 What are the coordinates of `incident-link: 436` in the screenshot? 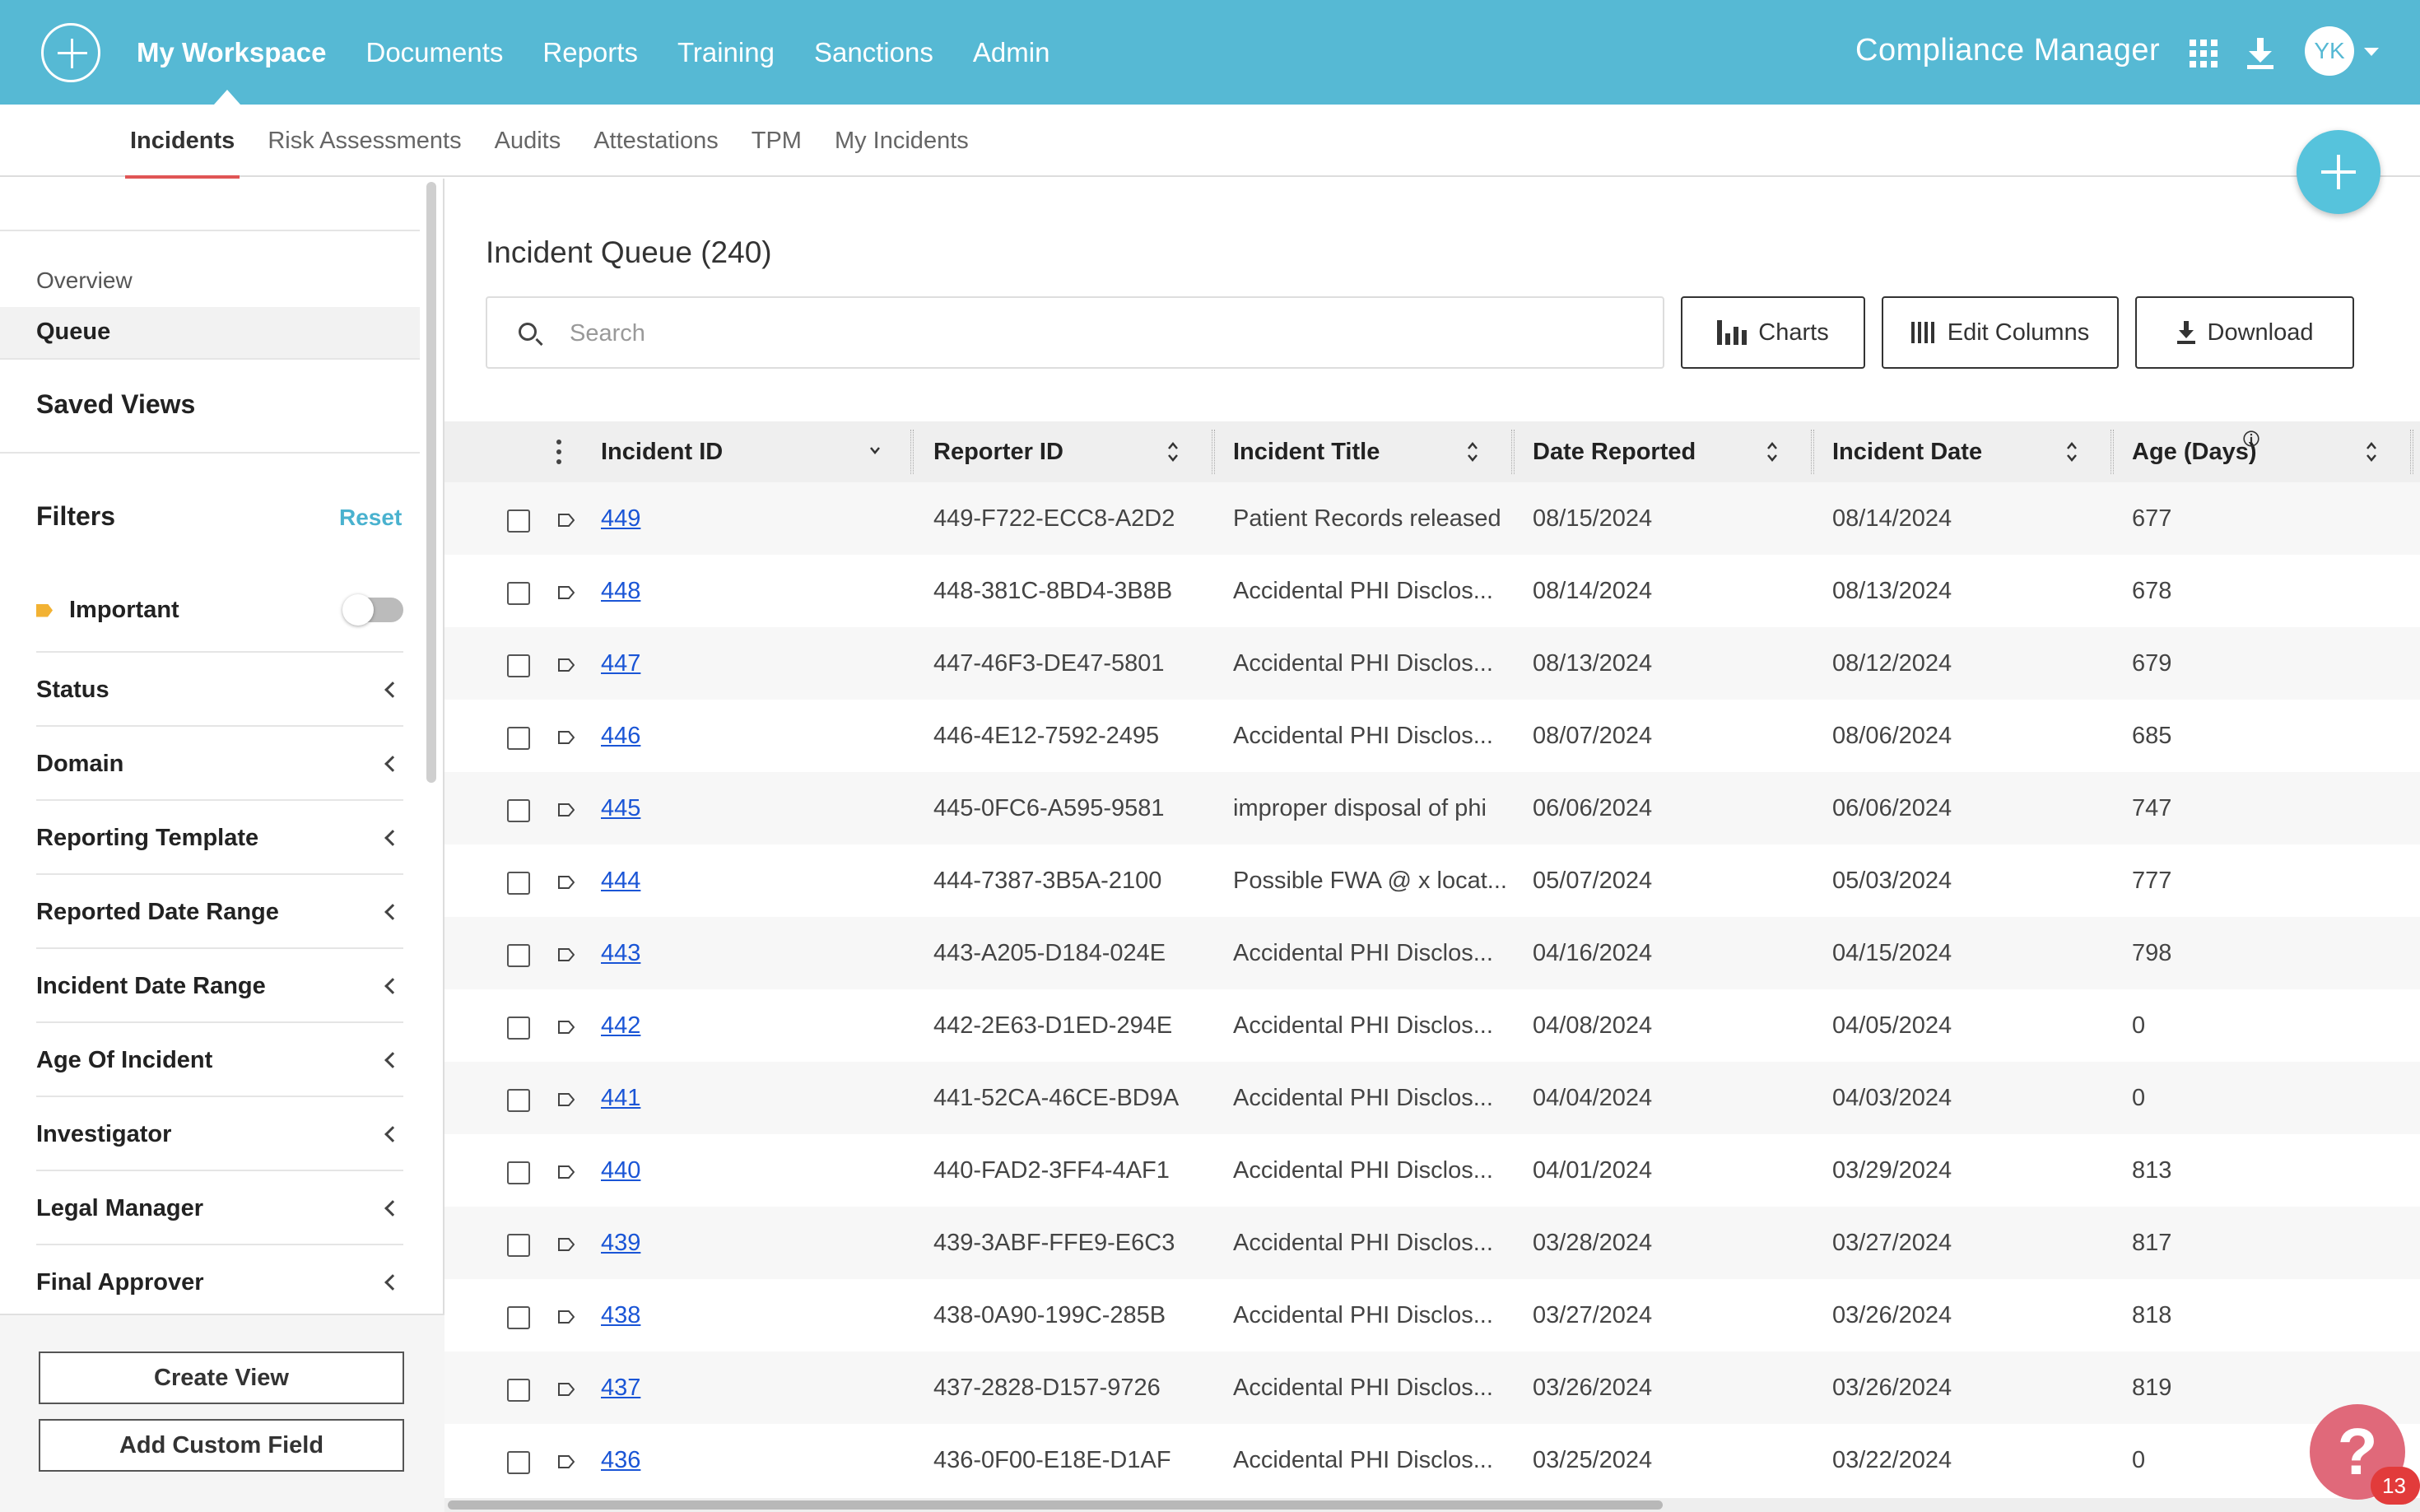 It's located at (620, 1460).